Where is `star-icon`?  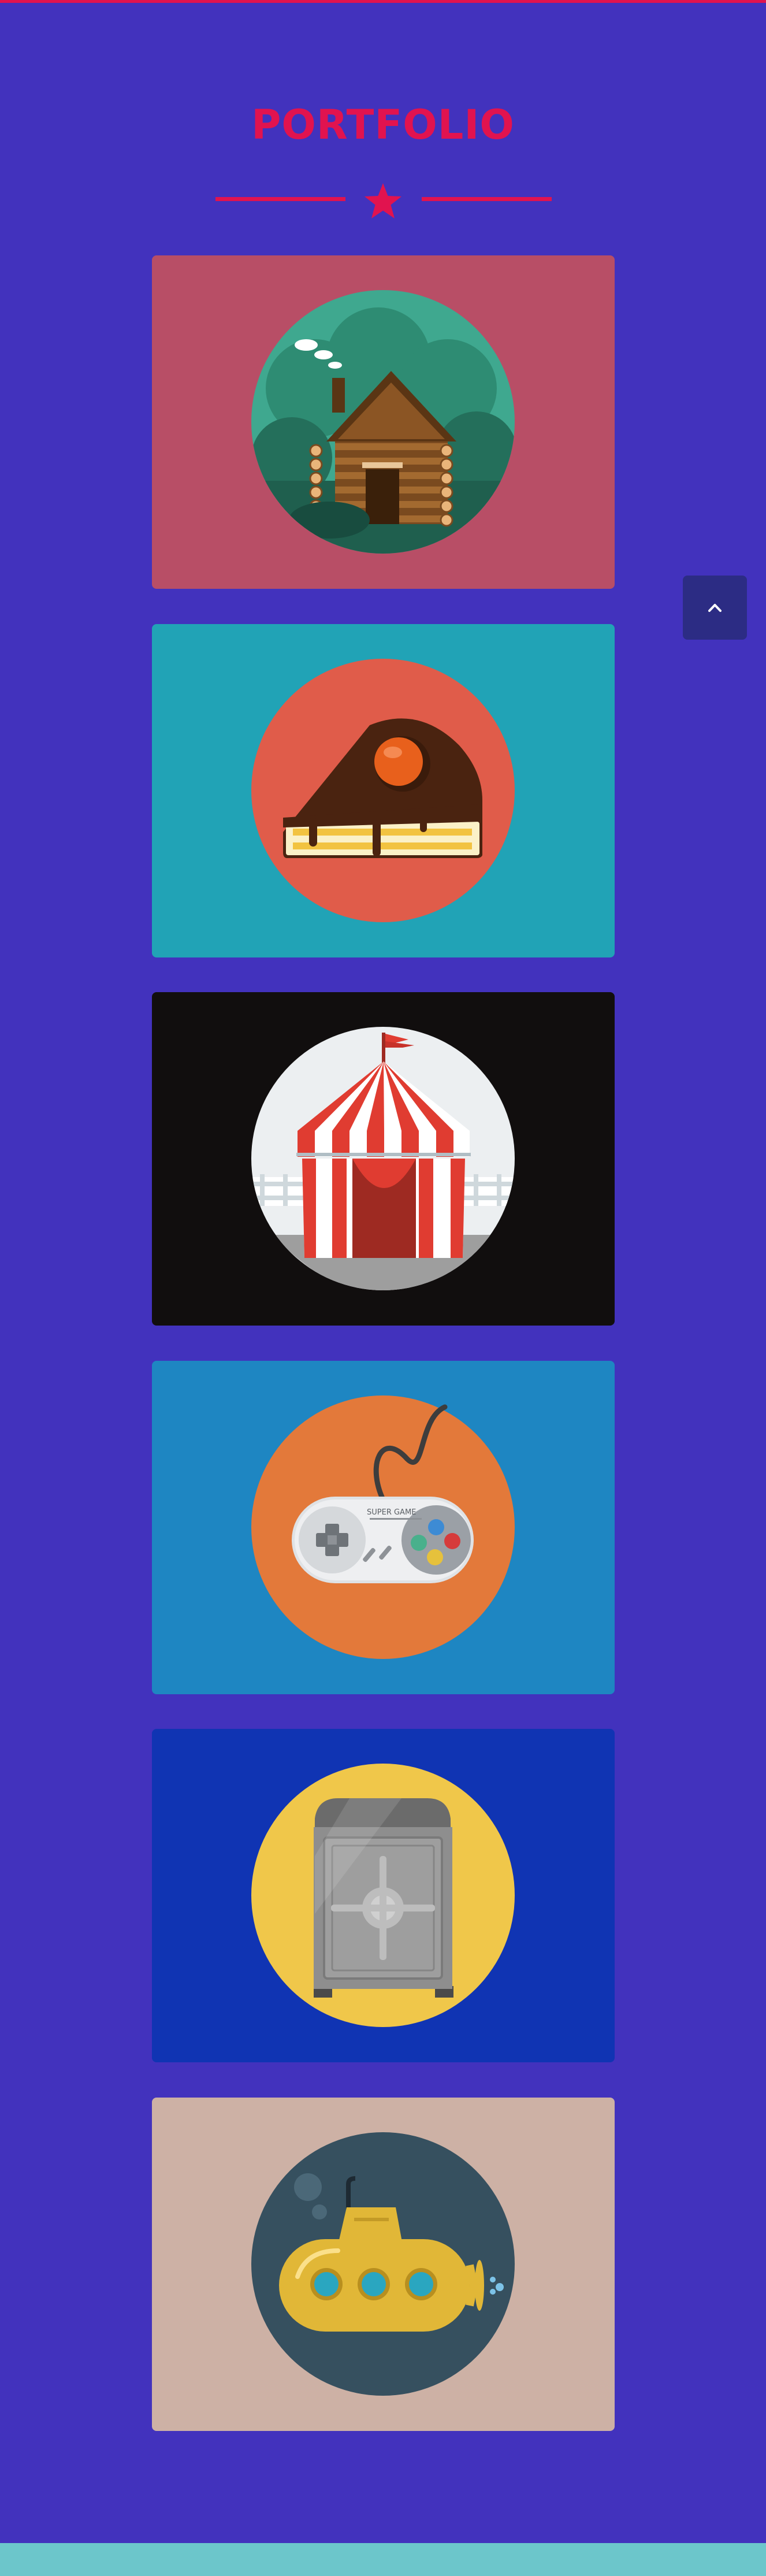 star-icon is located at coordinates (383, 201).